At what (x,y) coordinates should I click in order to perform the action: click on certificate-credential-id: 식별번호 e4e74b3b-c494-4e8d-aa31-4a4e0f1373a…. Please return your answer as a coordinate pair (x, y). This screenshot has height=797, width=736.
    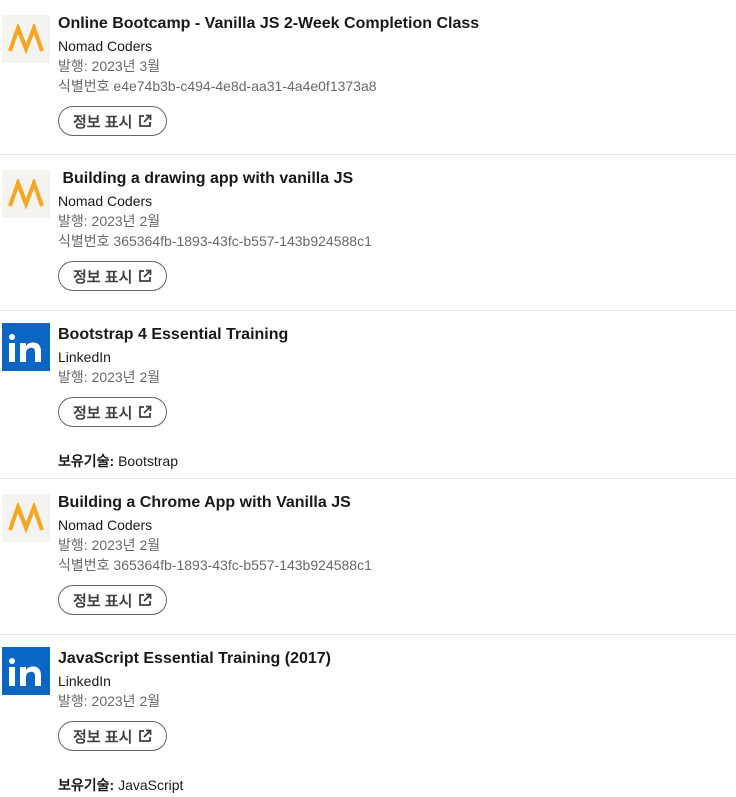
    Looking at the image, I should click on (217, 86).